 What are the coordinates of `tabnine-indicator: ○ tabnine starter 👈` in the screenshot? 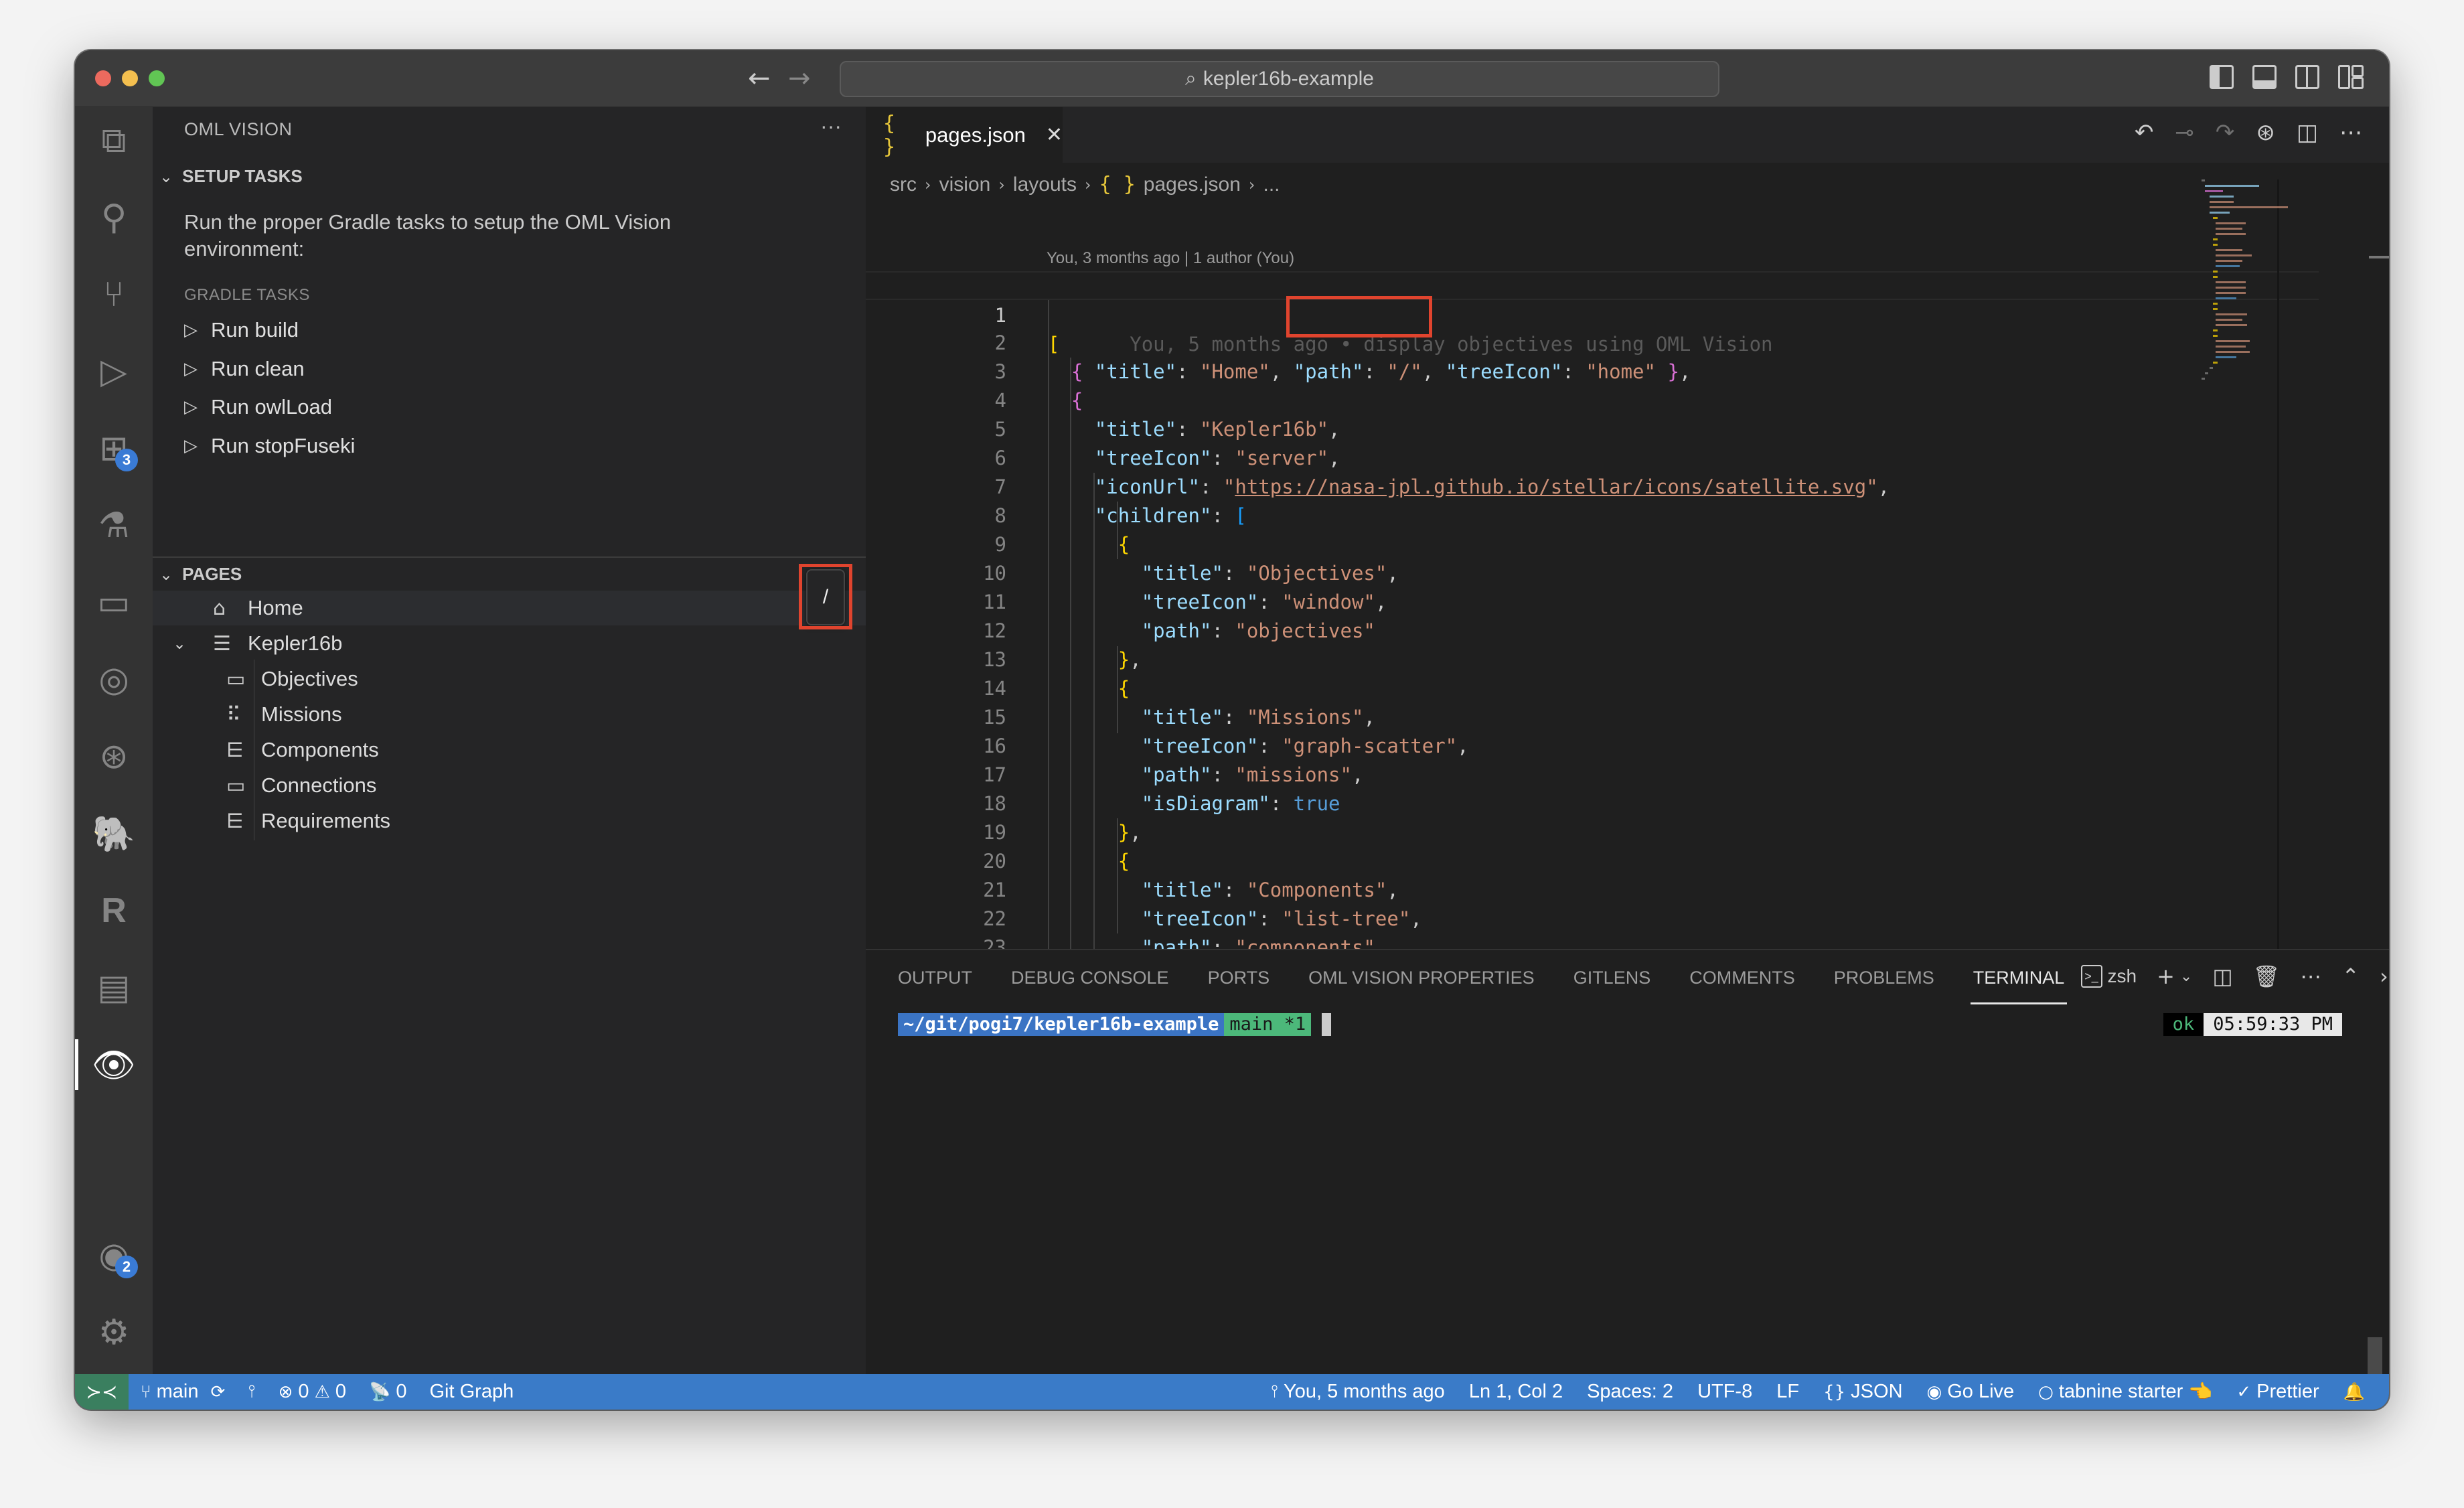 It's located at (2125, 1392).